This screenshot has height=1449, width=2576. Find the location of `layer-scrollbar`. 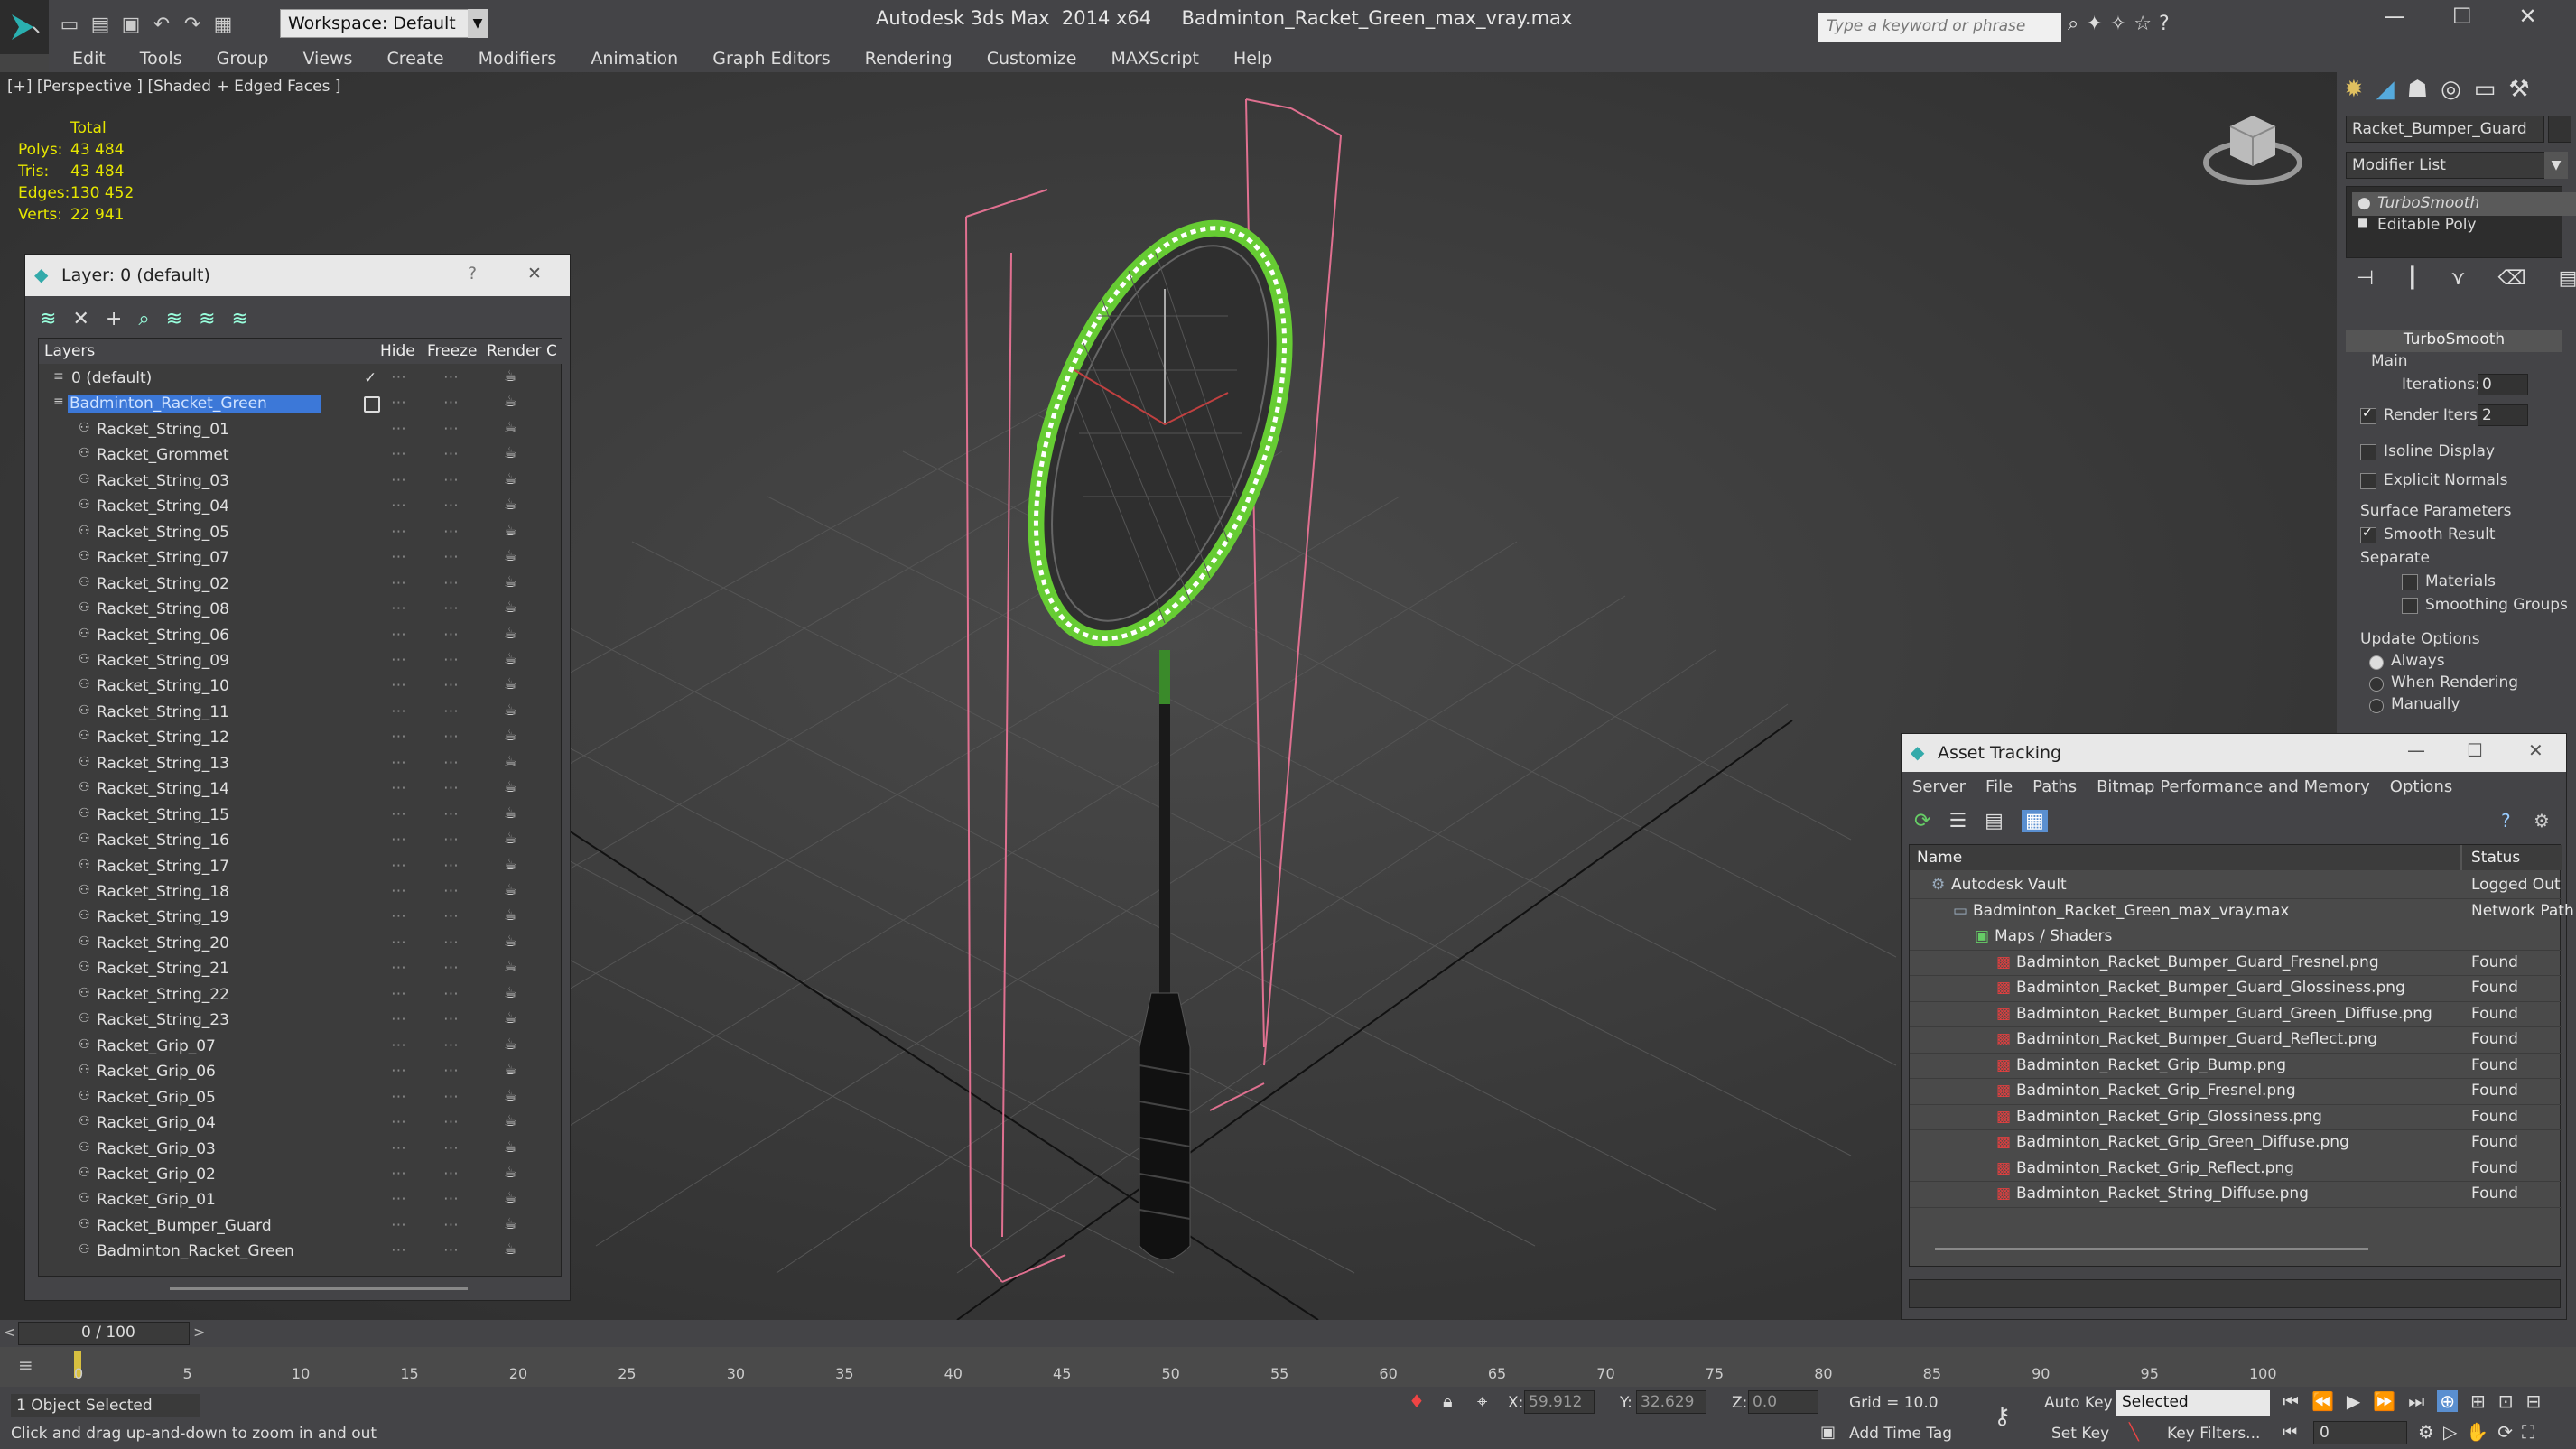

layer-scrollbar is located at coordinates (319, 1288).